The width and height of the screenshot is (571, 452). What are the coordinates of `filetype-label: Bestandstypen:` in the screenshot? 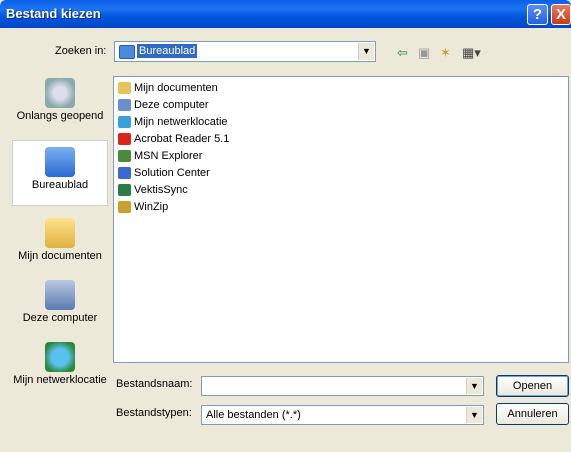 It's located at (154, 413).